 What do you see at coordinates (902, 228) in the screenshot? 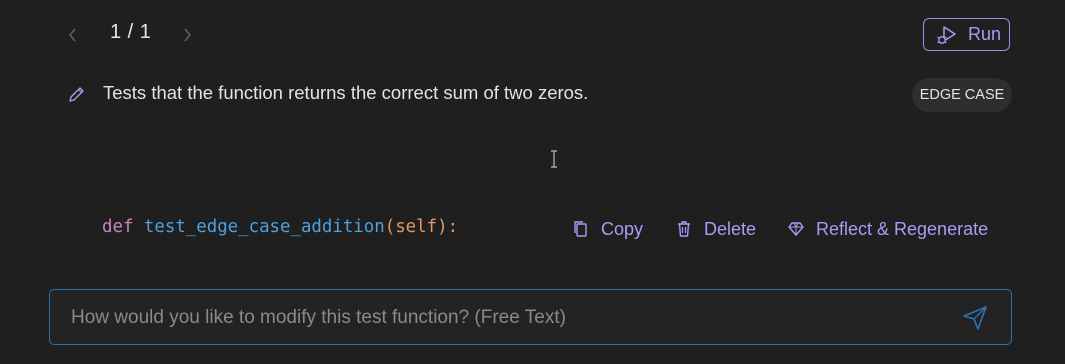
I see `reflect-regenerate-label: Reflect & Regenerate` at bounding box center [902, 228].